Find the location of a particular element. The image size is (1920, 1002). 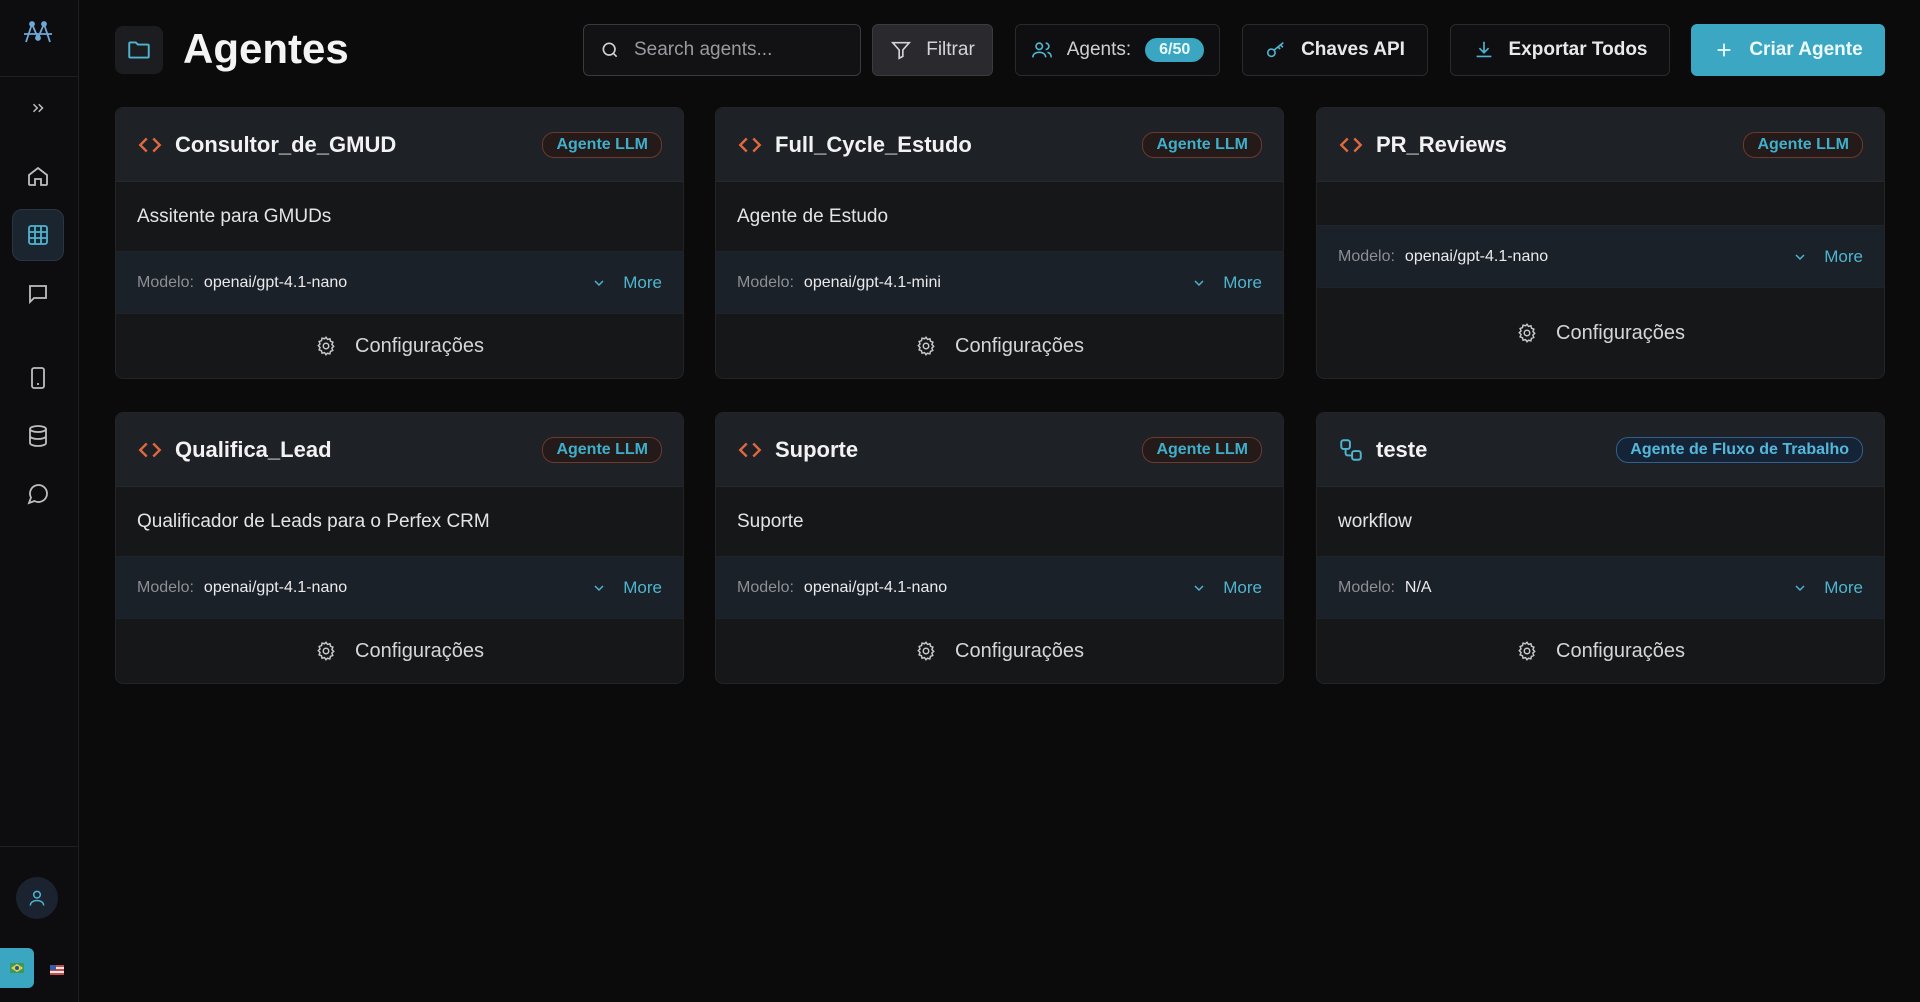

workflow-icon is located at coordinates (1352, 450).